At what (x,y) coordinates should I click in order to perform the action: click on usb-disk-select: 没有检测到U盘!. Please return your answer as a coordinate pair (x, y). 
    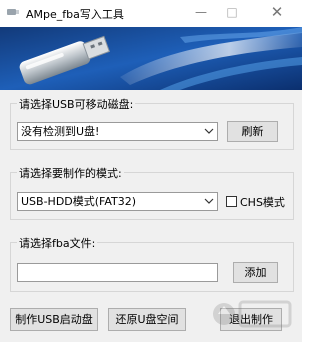
    Looking at the image, I should click on (117, 131).